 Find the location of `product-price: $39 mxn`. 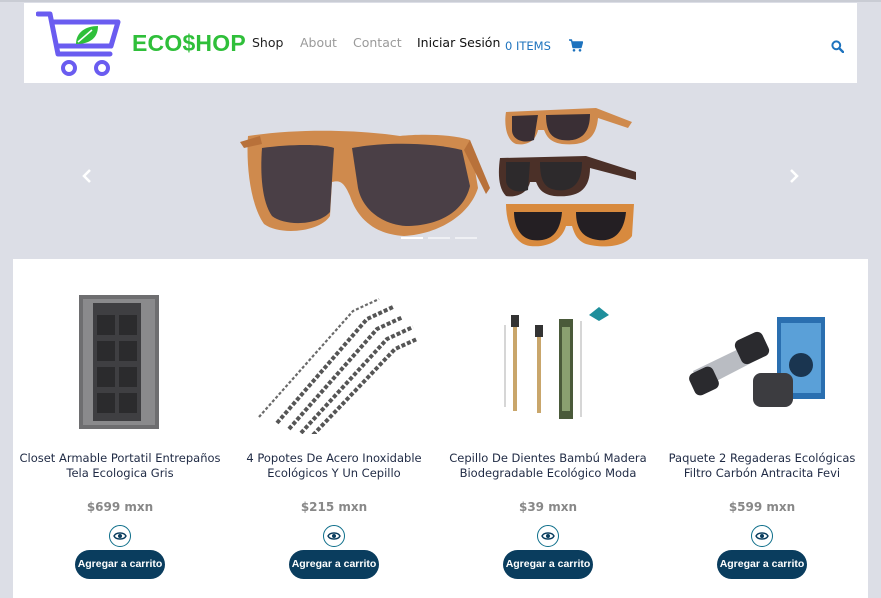

product-price: $39 mxn is located at coordinates (547, 507).